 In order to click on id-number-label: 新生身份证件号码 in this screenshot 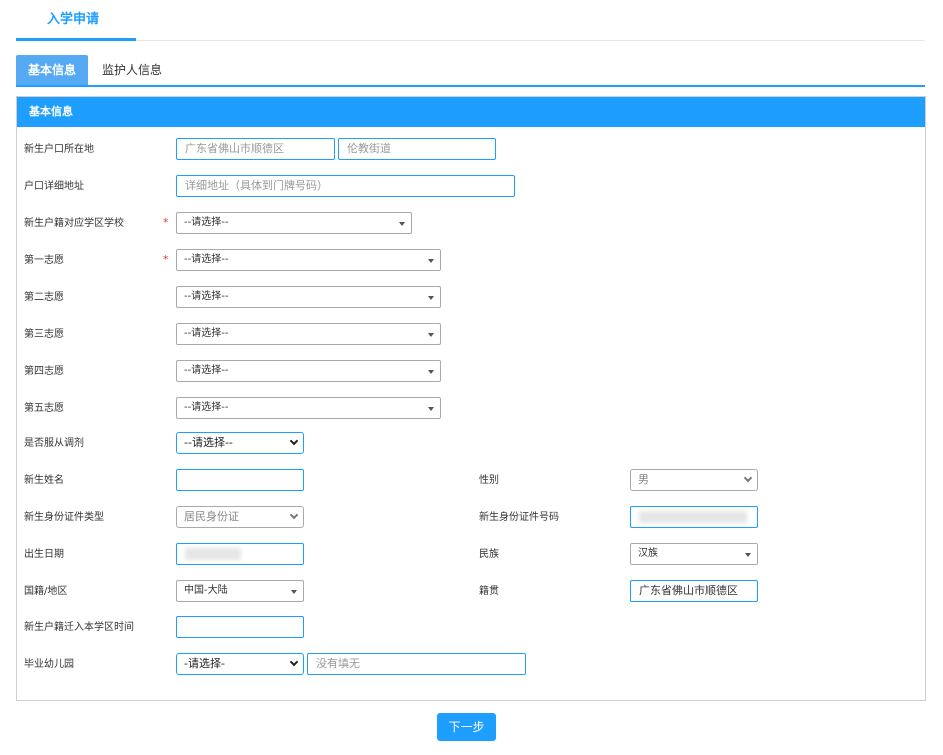, I will do `click(519, 517)`.